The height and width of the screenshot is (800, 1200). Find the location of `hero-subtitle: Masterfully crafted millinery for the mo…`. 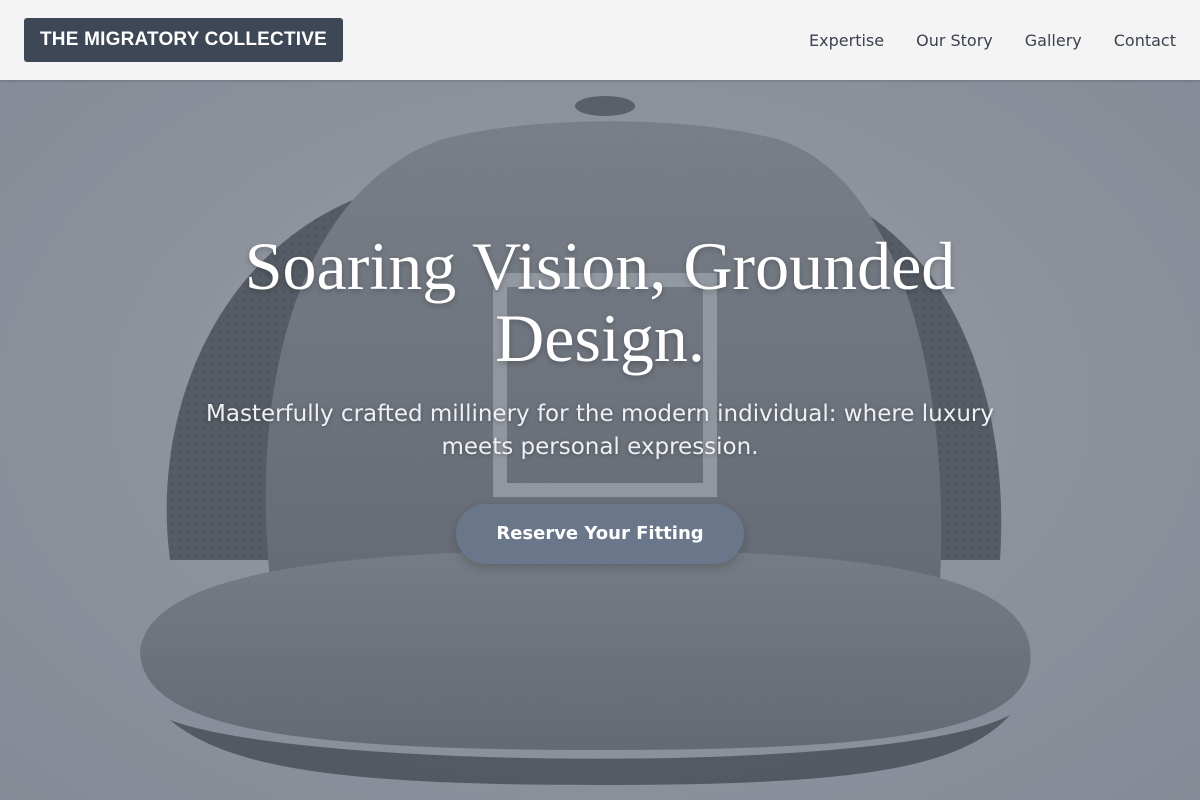

hero-subtitle: Masterfully crafted millinery for the mo… is located at coordinates (600, 430).